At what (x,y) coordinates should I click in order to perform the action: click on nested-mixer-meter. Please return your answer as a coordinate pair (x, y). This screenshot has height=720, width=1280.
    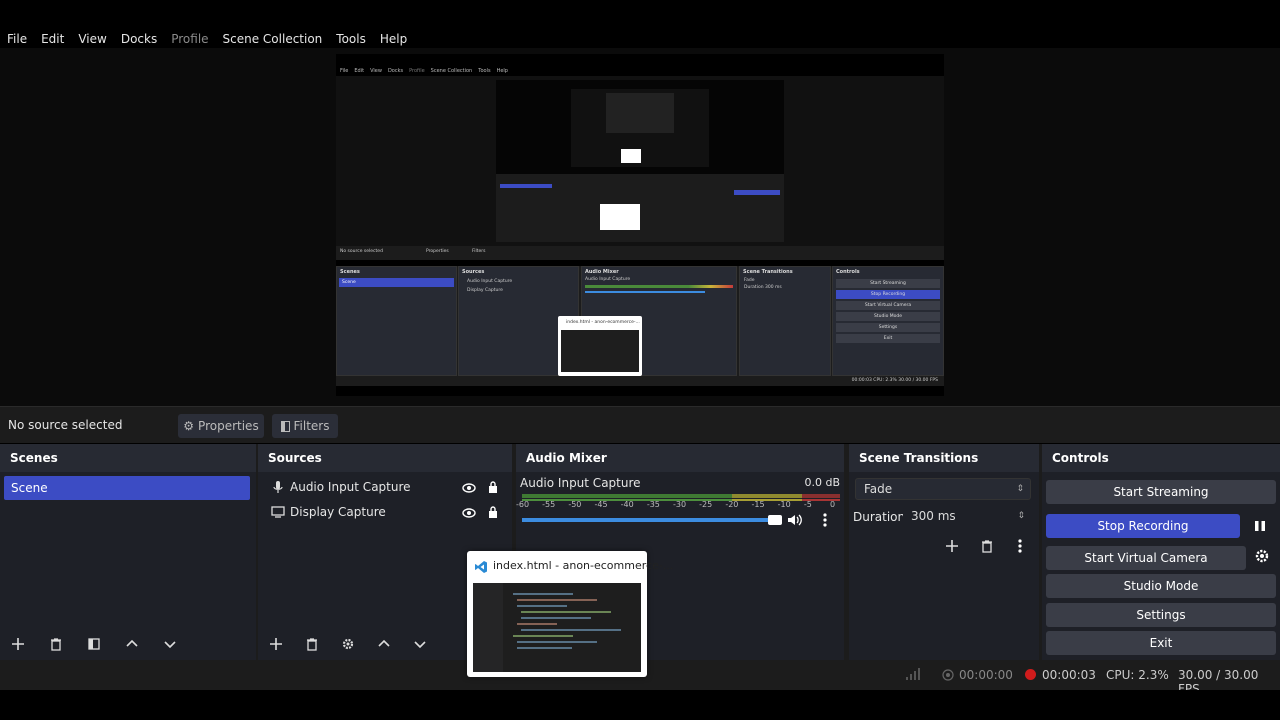
    Looking at the image, I should click on (659, 286).